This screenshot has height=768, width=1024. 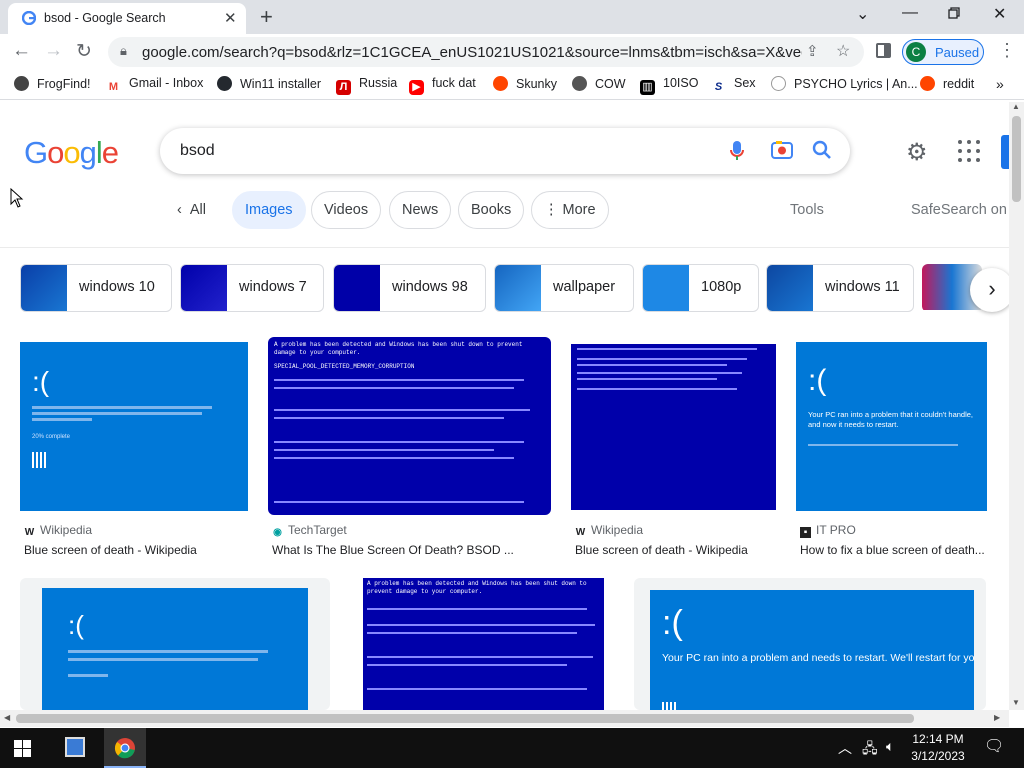 I want to click on tab-label: Images, so click(x=269, y=210).